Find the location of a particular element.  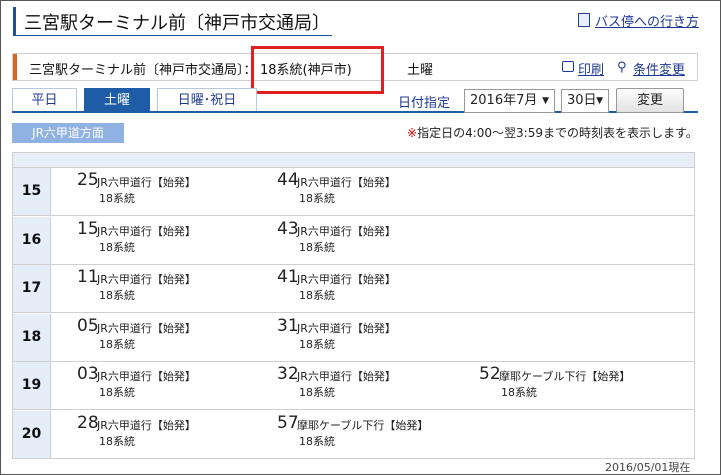

notice-text: ※指定日の4:00～翌3:59までの時刻表を表示します。 is located at coordinates (552, 132).